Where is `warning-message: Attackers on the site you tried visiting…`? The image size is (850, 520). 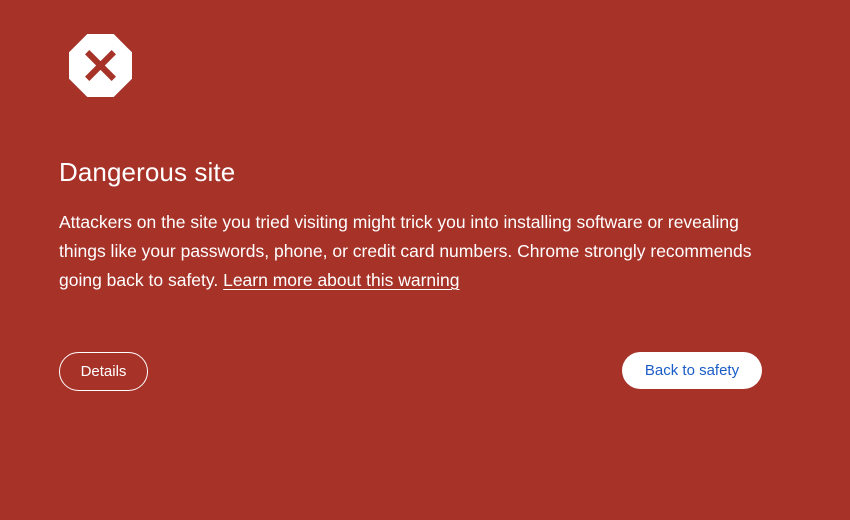 warning-message: Attackers on the site you tried visiting… is located at coordinates (419, 251).